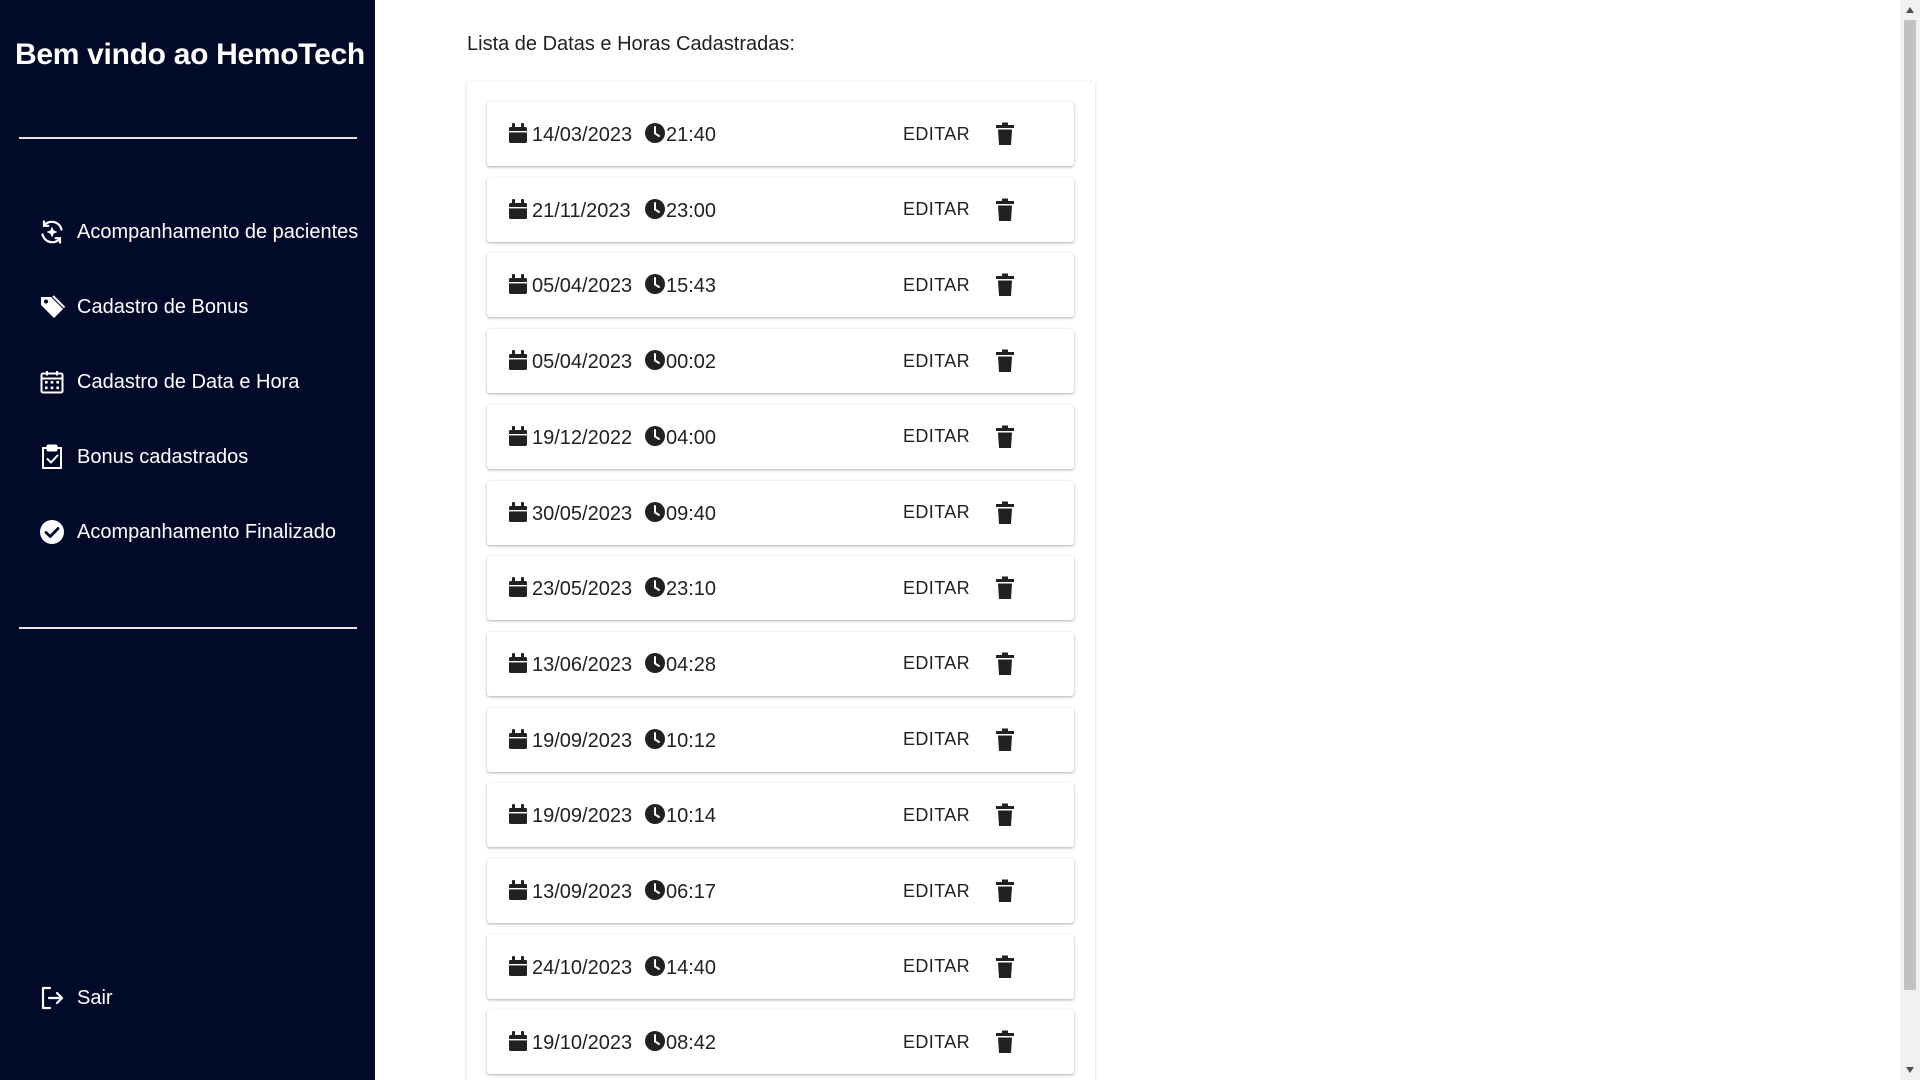 This screenshot has width=1920, height=1080. Describe the element at coordinates (780, 361) in the screenshot. I see `list-item: 05/04/2023 00:02 EDITAR` at that location.